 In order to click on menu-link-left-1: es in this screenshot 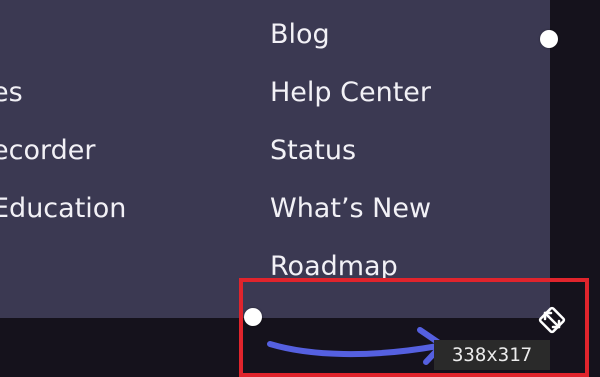, I will do `click(11, 93)`.